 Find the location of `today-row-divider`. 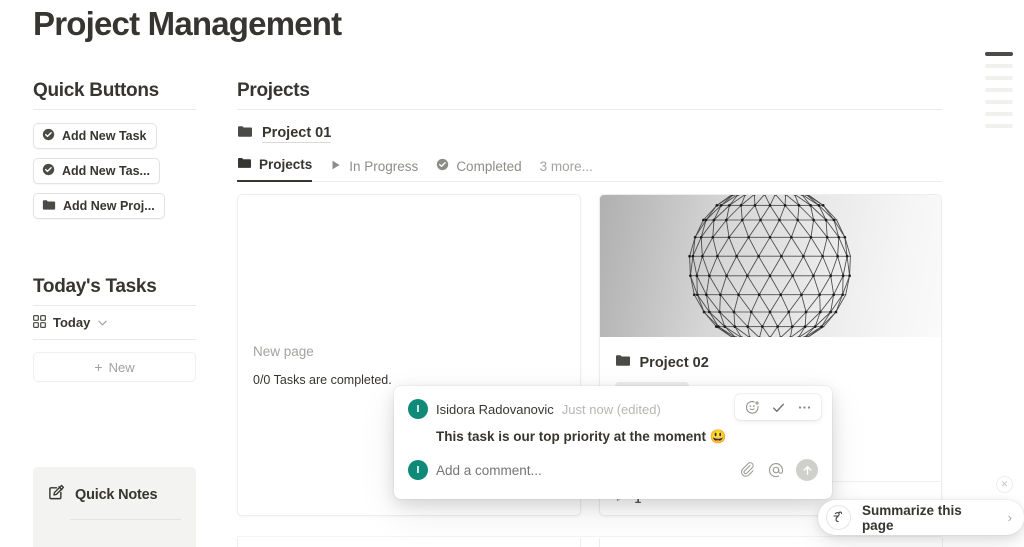

today-row-divider is located at coordinates (114, 339).